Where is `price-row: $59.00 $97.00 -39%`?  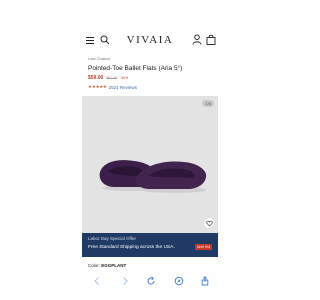
price-row: $59.00 $97.00 -39% is located at coordinates (153, 78).